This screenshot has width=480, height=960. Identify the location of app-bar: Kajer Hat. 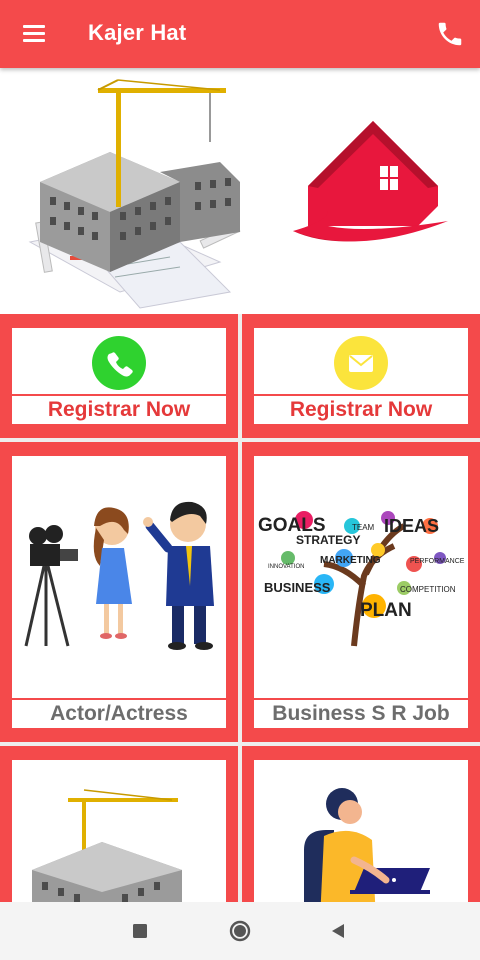
(240, 34).